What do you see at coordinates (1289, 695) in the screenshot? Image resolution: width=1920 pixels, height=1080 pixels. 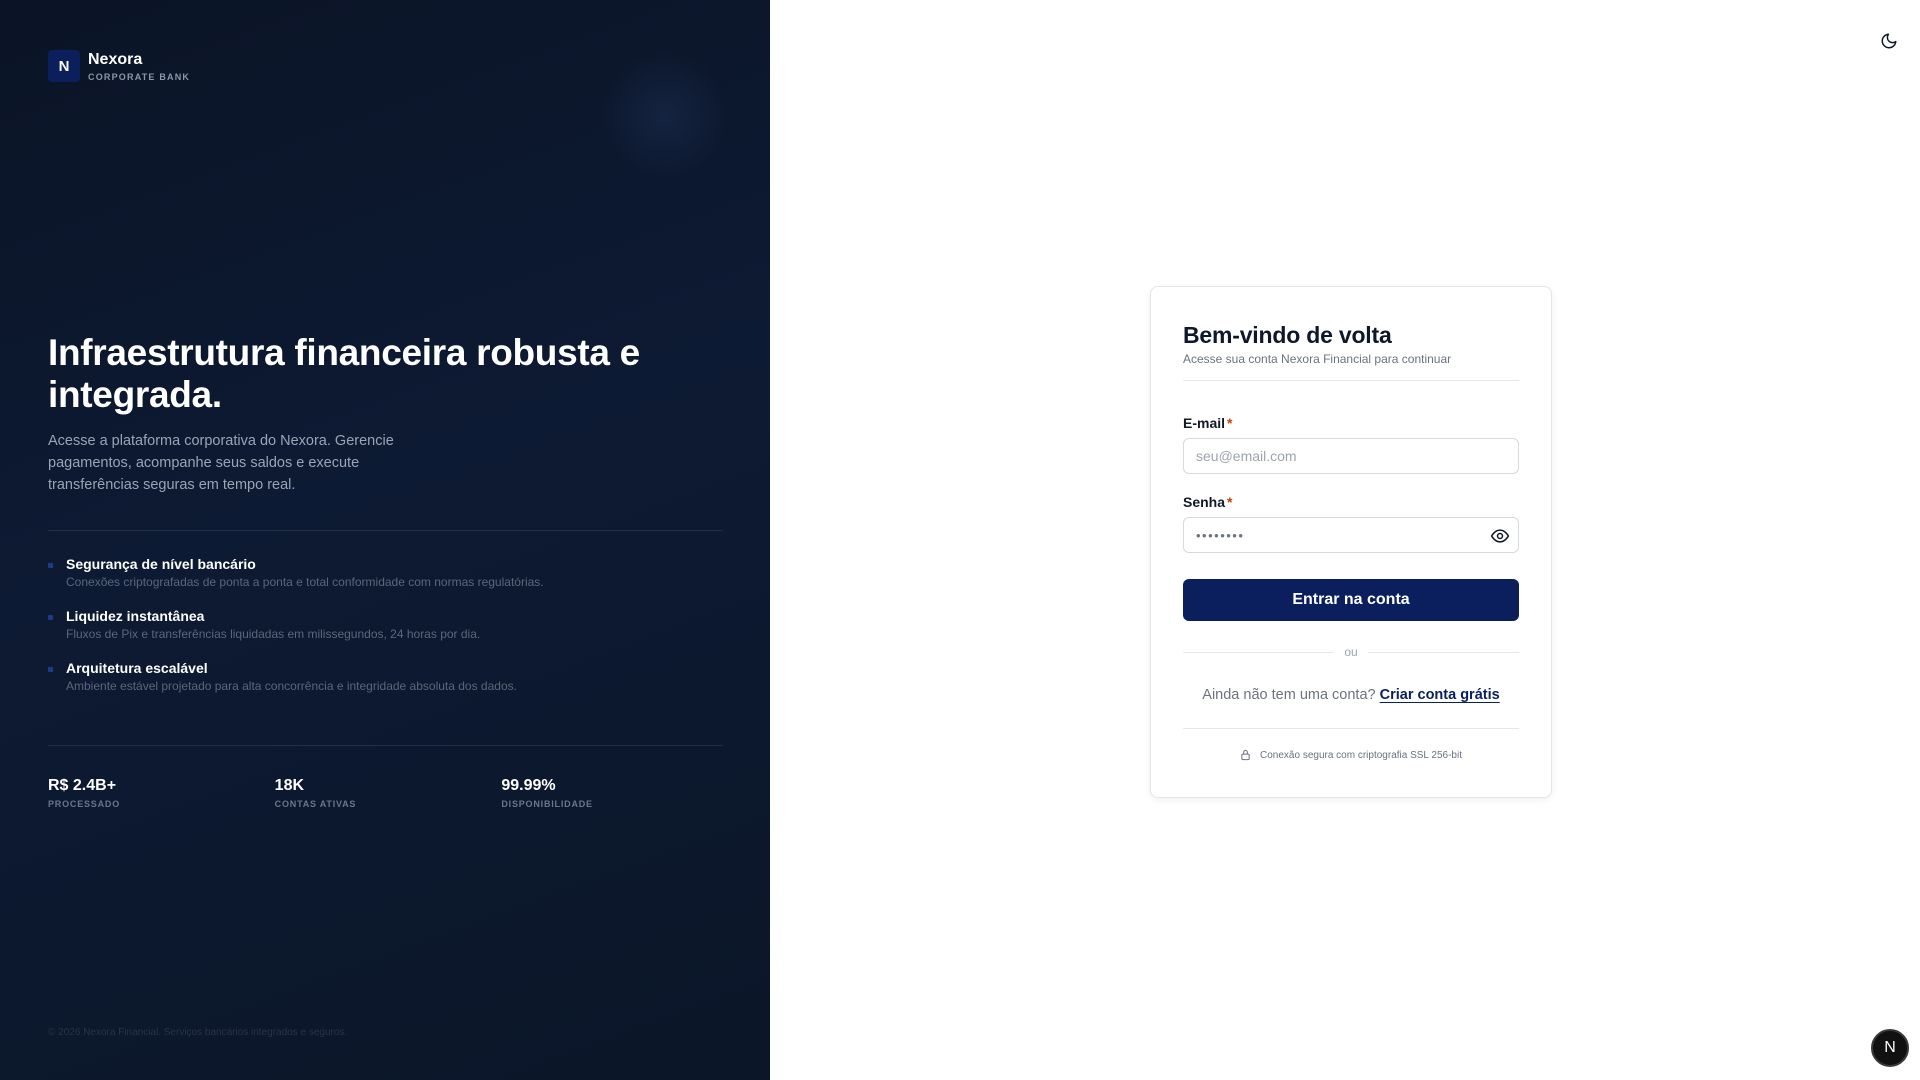 I see `signup-prompt: Ainda não tem uma conta?` at bounding box center [1289, 695].